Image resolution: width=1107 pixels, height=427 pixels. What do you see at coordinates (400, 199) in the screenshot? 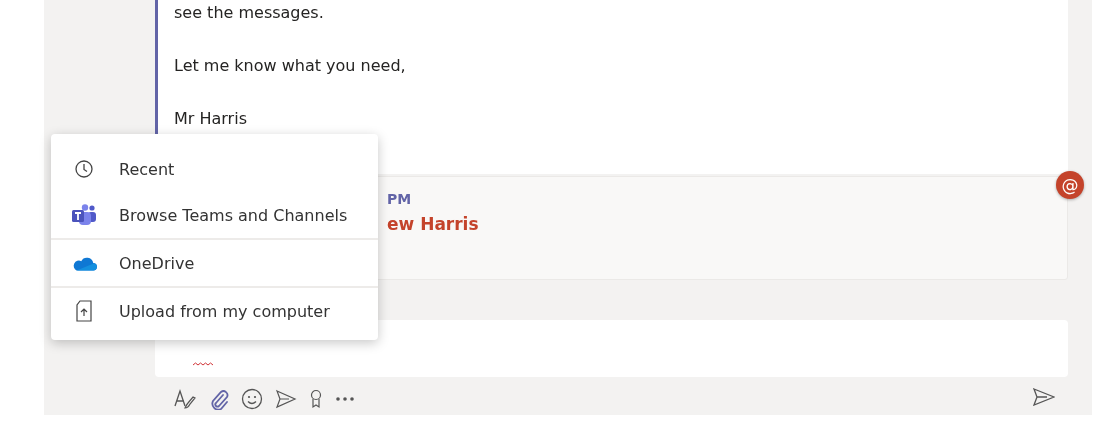
I see `message-time: PM` at bounding box center [400, 199].